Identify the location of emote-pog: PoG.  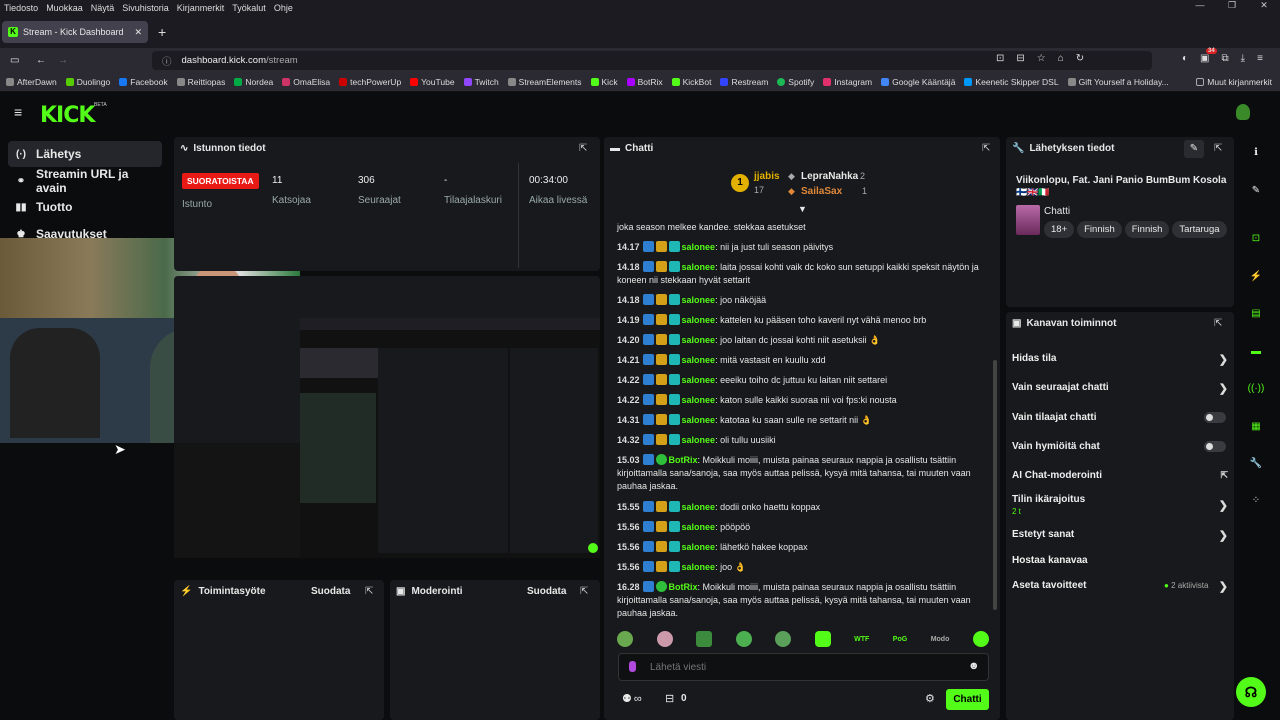
(900, 639).